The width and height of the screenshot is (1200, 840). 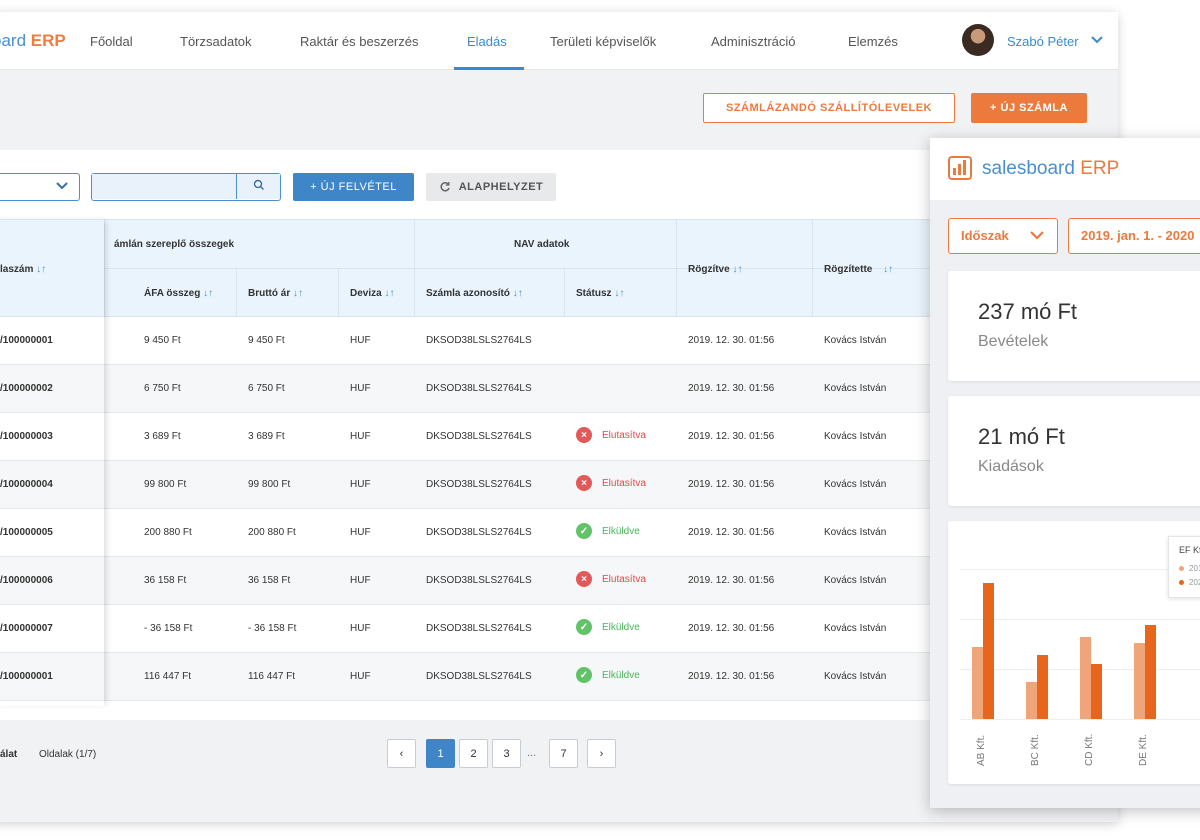 What do you see at coordinates (542, 244) in the screenshot?
I see `group-header-nav: NAV adatok` at bounding box center [542, 244].